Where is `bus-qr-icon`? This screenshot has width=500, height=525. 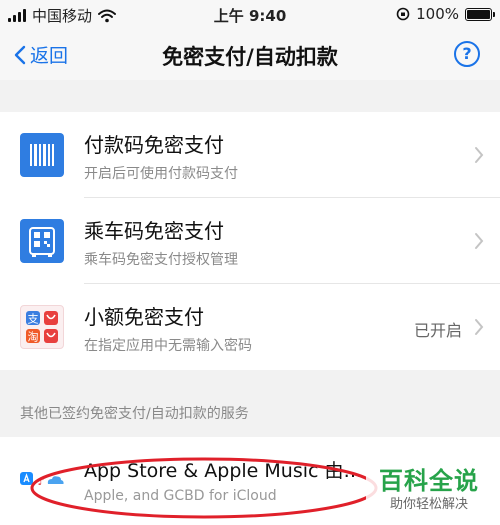 bus-qr-icon is located at coordinates (42, 241).